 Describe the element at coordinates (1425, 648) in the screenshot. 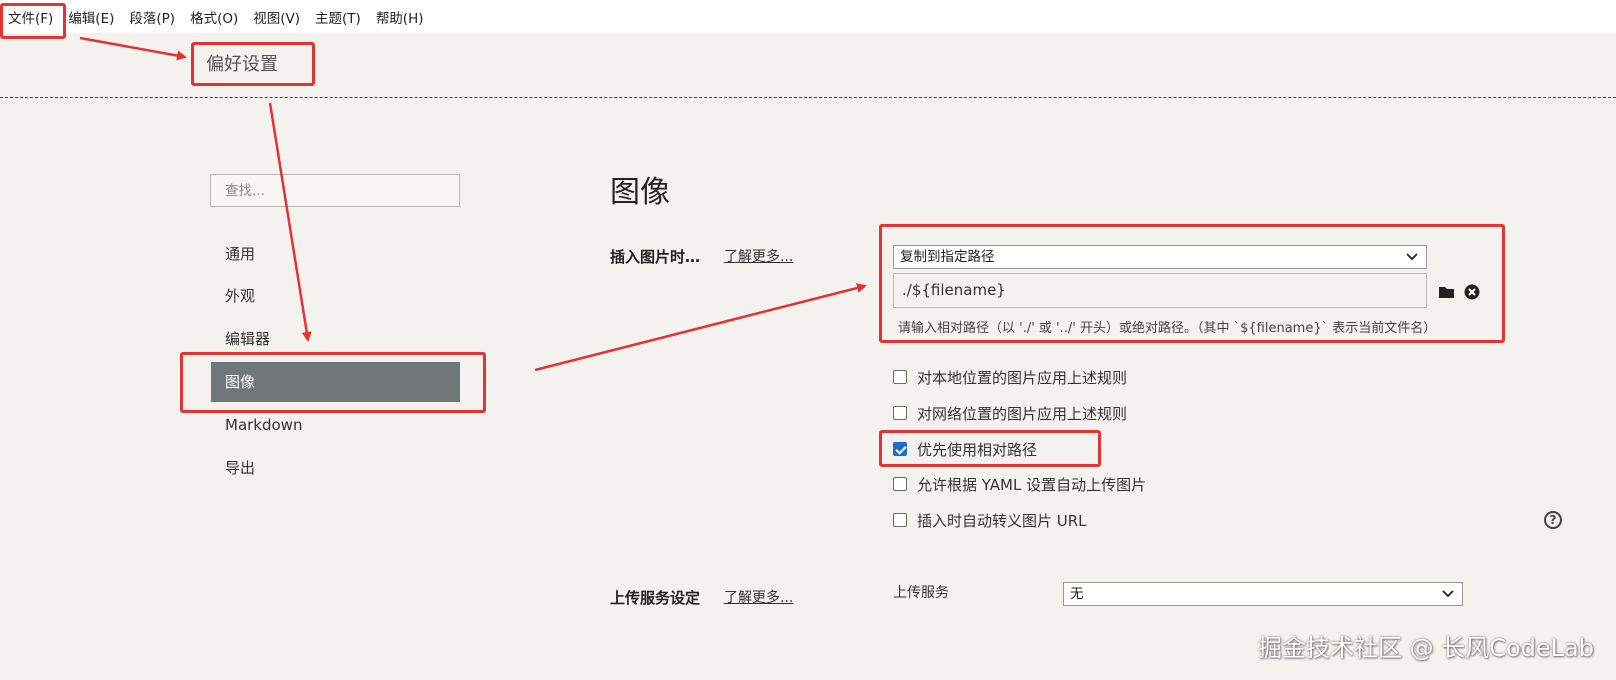

I see `watermark: 掘金技术社区 @ 长风CodeLab` at that location.